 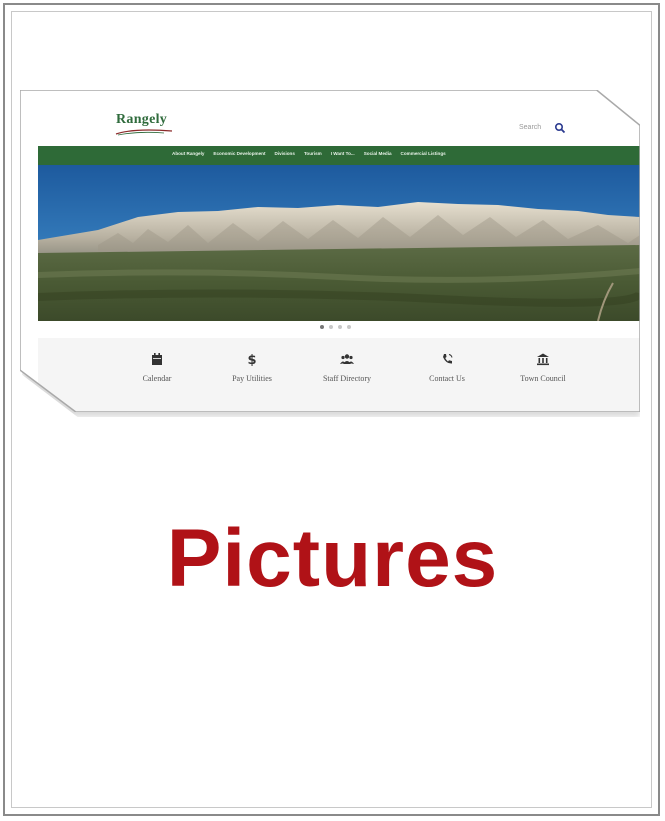 What do you see at coordinates (347, 359) in the screenshot?
I see `users-icon` at bounding box center [347, 359].